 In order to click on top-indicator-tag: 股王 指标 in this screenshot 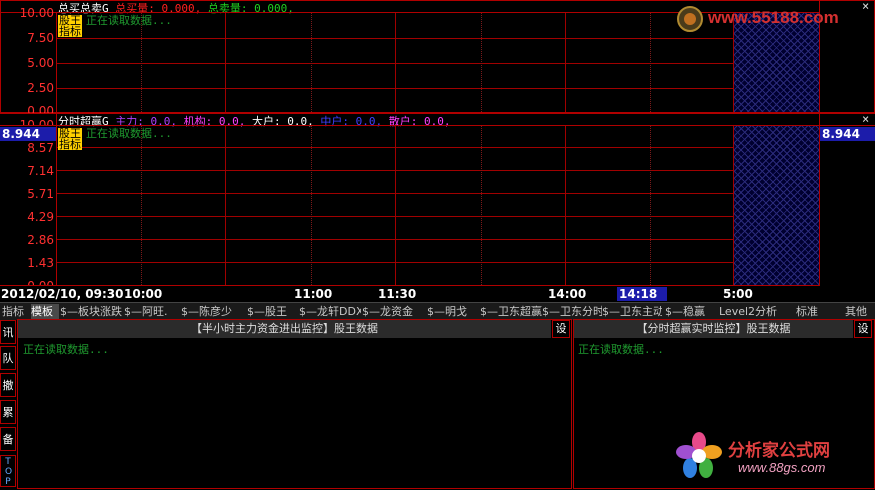, I will do `click(70, 26)`.